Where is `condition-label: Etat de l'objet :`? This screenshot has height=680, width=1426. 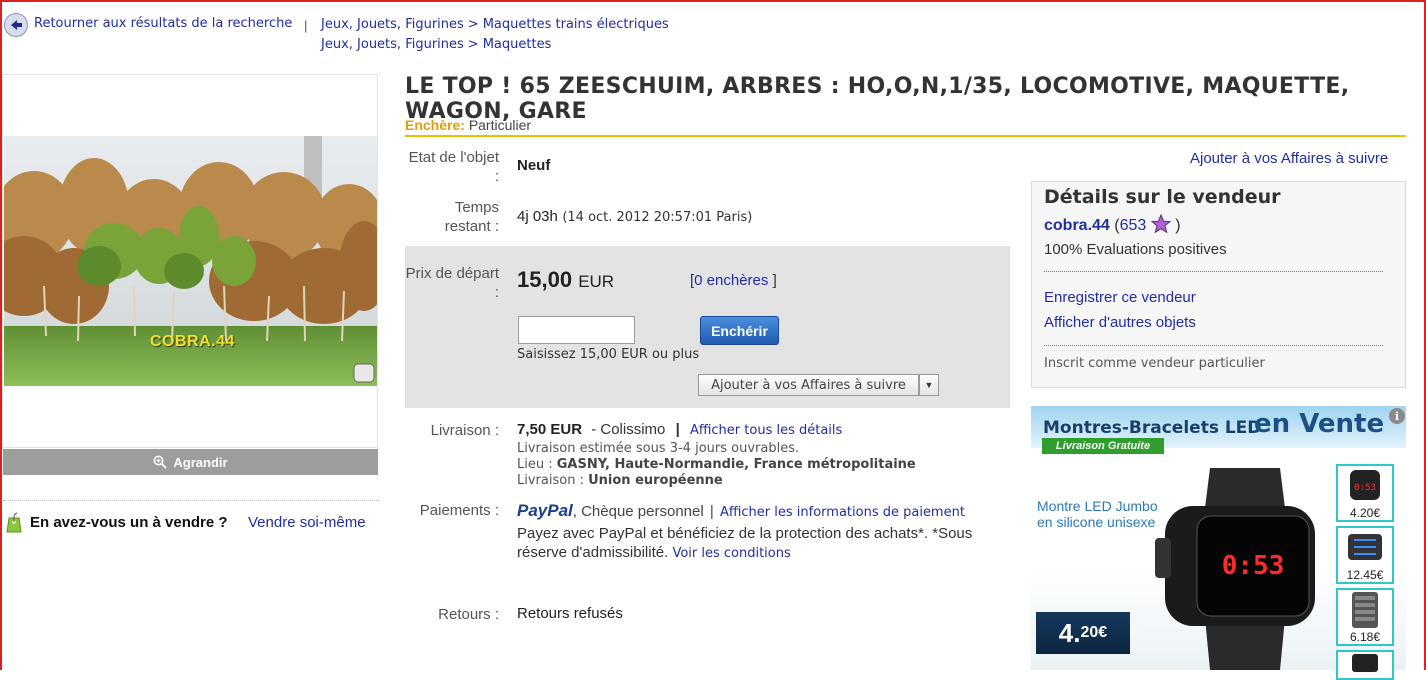
condition-label: Etat de l'objet : is located at coordinates (453, 167).